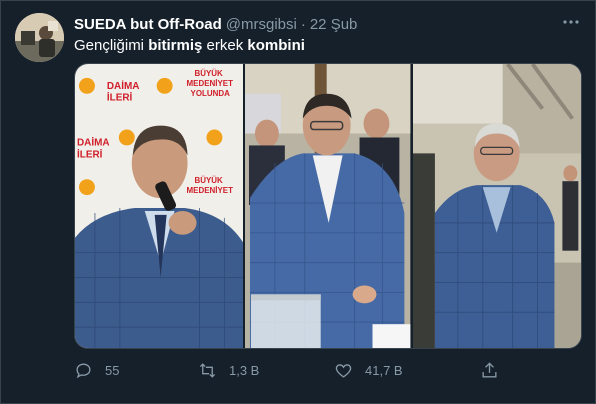 The image size is (596, 404). Describe the element at coordinates (209, 73) in the screenshot. I see `banner-text-3: BÜYÜK` at that location.